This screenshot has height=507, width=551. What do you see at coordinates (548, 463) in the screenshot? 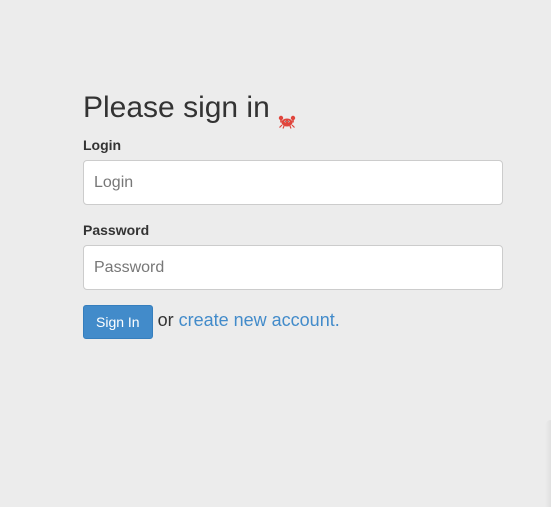
I see `scrollbar-edge` at bounding box center [548, 463].